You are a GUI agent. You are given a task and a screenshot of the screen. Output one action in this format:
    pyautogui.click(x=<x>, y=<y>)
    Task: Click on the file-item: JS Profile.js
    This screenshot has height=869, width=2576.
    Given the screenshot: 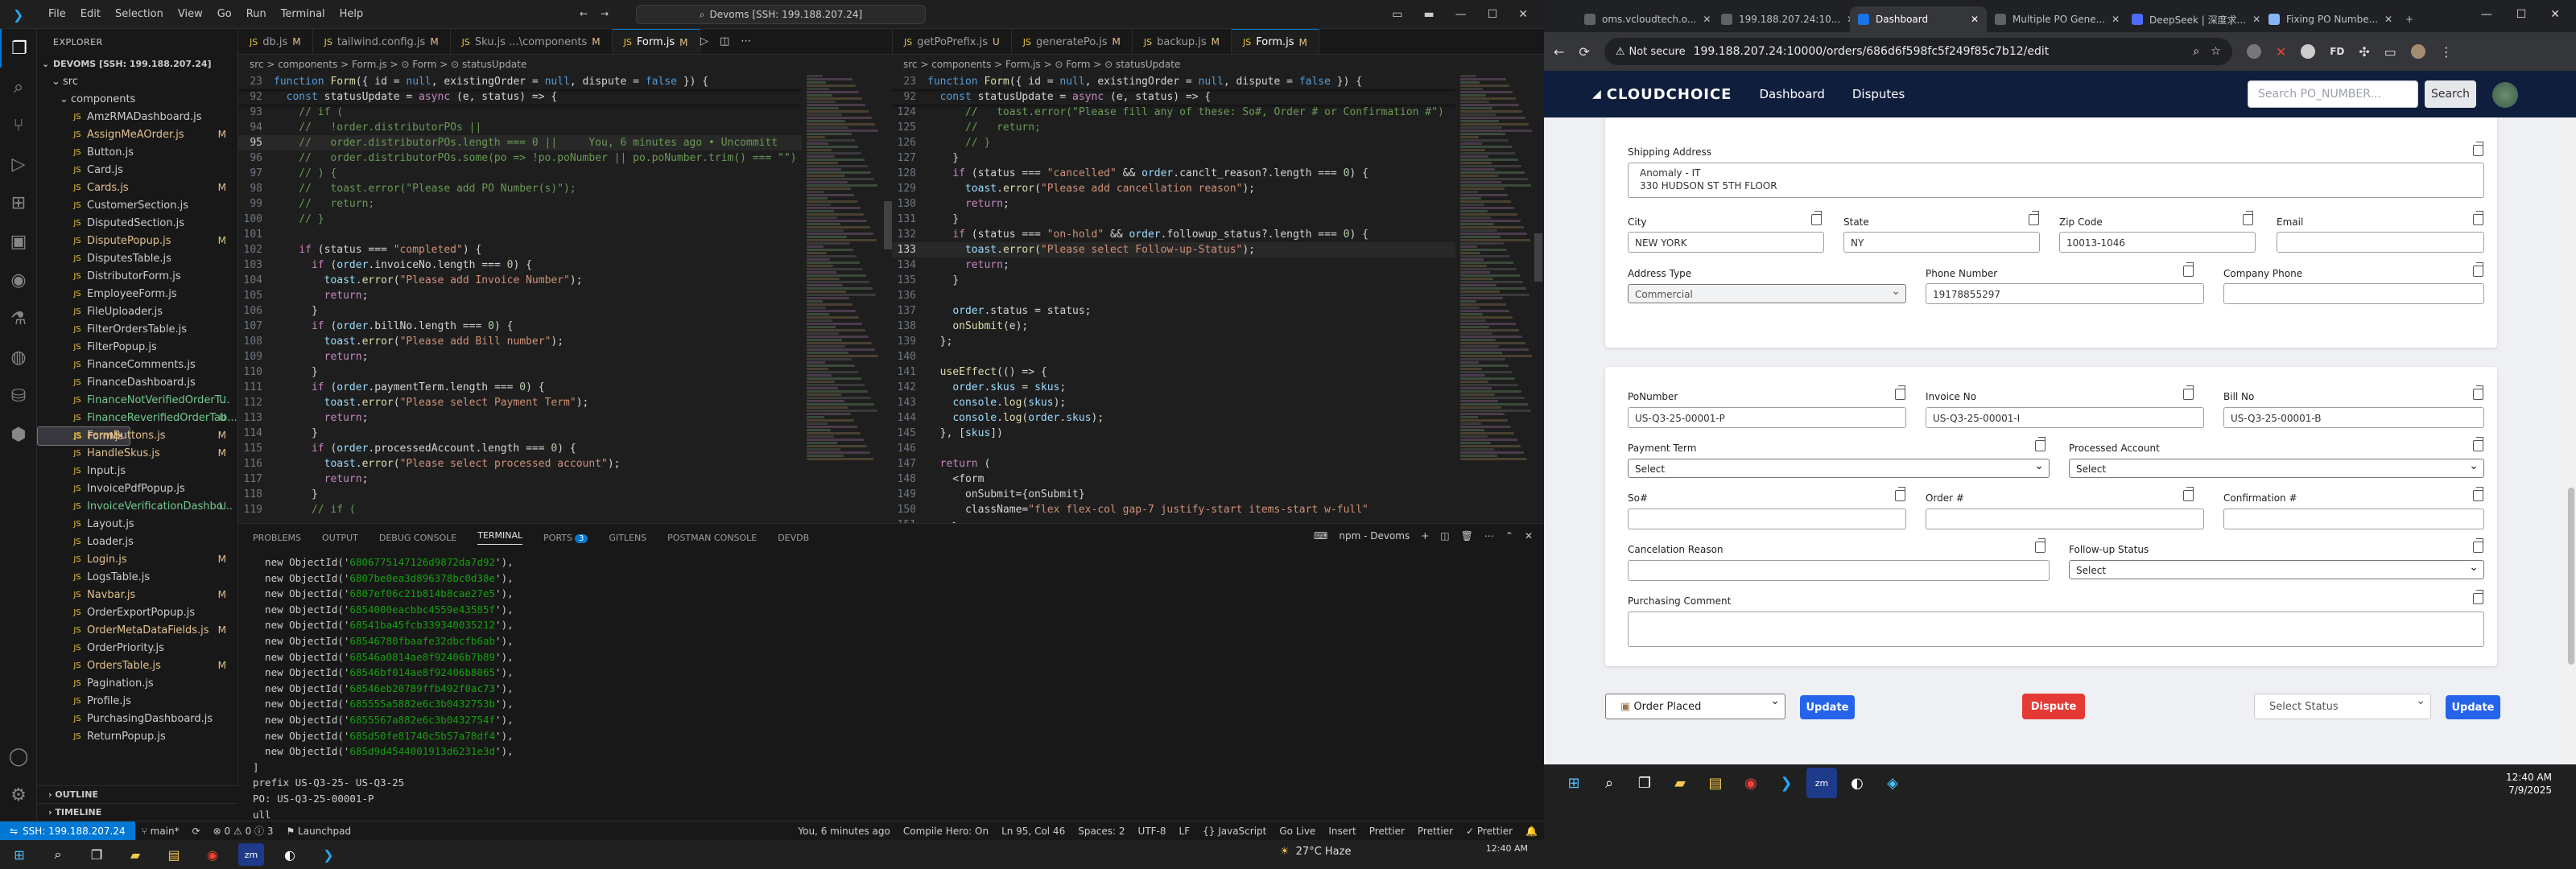 What is the action you would take?
    pyautogui.click(x=137, y=701)
    